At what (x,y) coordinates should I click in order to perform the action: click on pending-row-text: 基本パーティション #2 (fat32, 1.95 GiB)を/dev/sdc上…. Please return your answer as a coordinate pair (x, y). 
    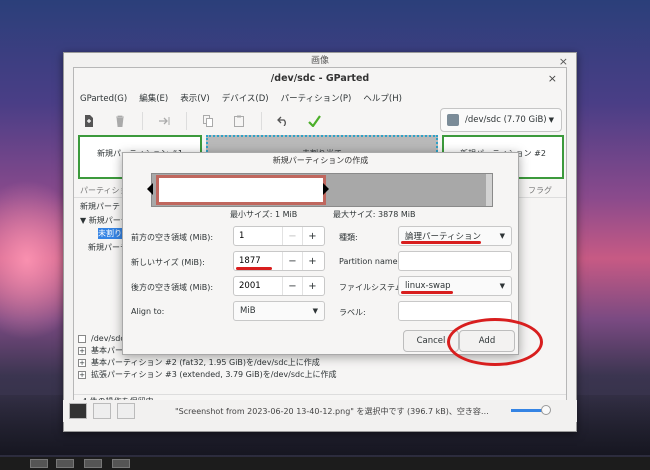
    Looking at the image, I should click on (205, 362).